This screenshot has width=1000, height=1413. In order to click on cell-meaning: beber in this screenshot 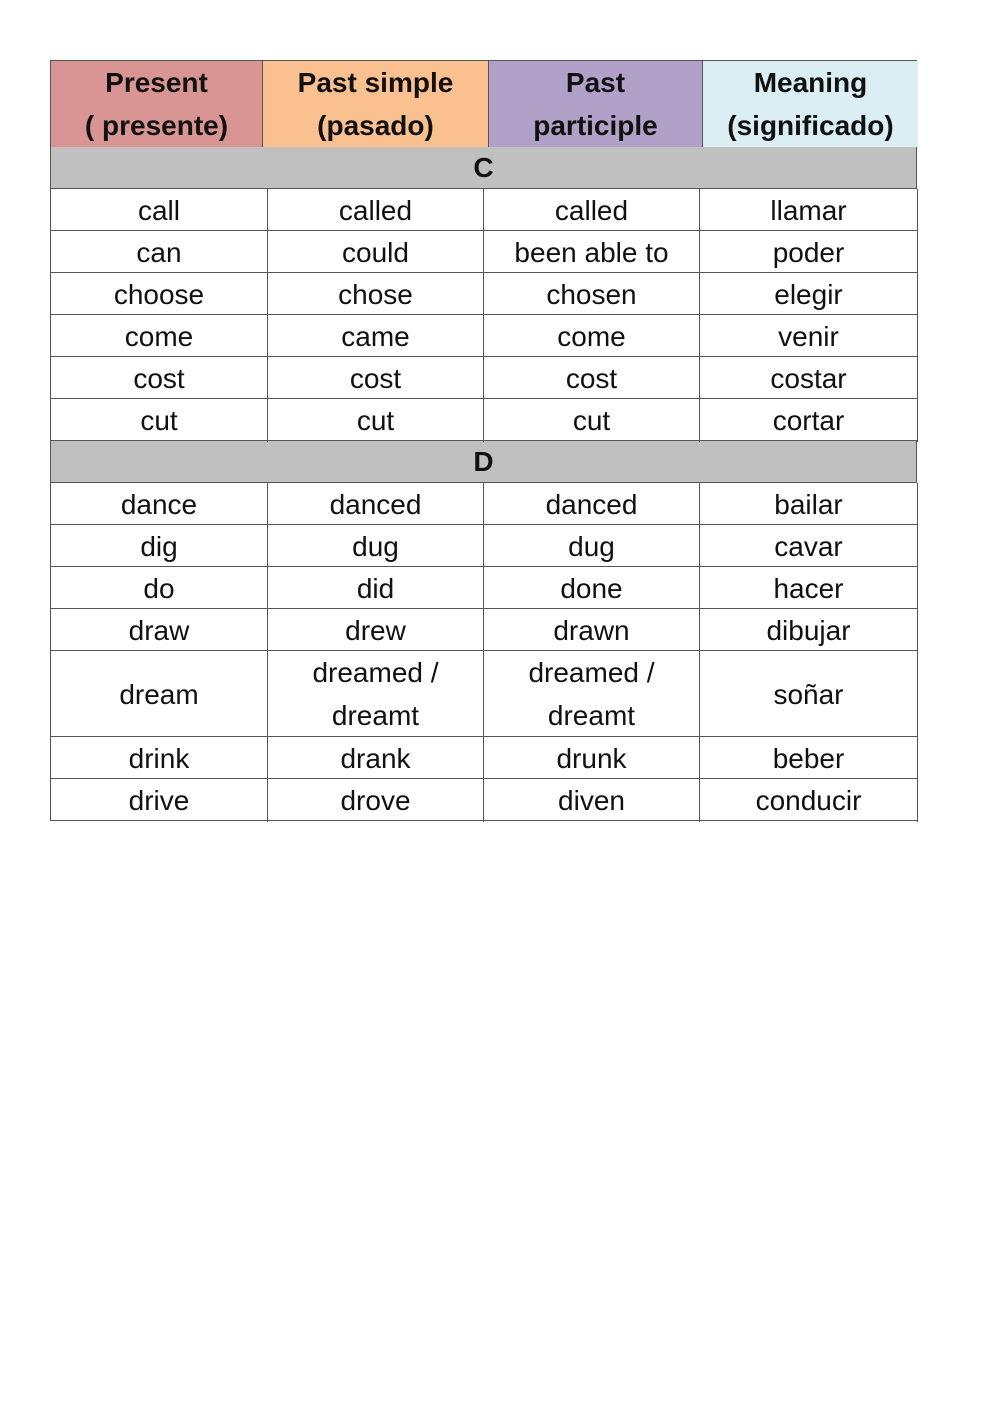, I will do `click(809, 758)`.